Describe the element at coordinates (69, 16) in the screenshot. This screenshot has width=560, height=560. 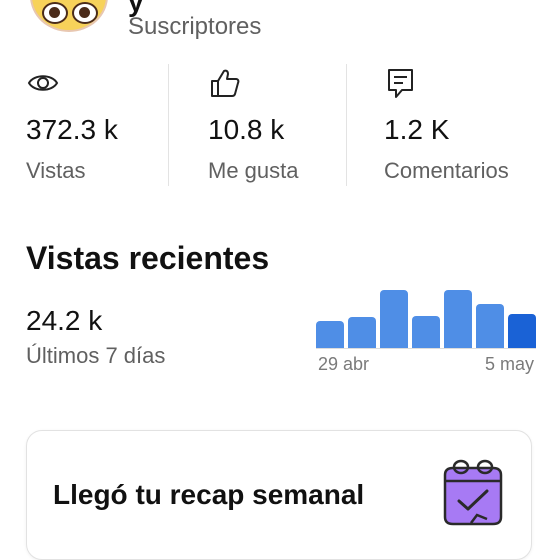
I see `avatar` at that location.